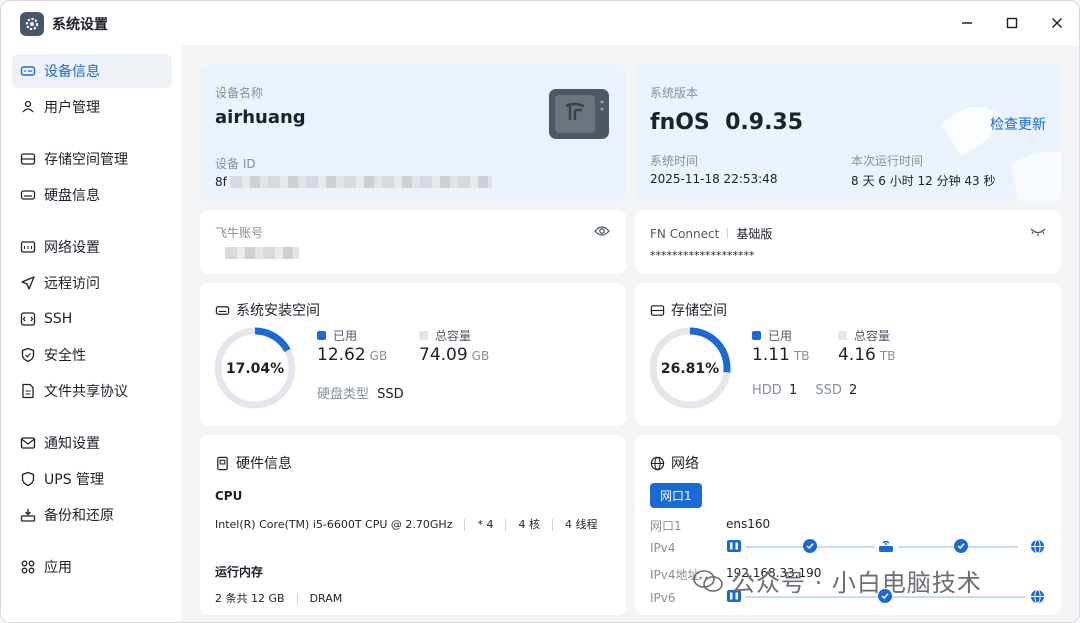 The image size is (1080, 623). What do you see at coordinates (390, 394) in the screenshot?
I see `disk-type-value: SSD` at bounding box center [390, 394].